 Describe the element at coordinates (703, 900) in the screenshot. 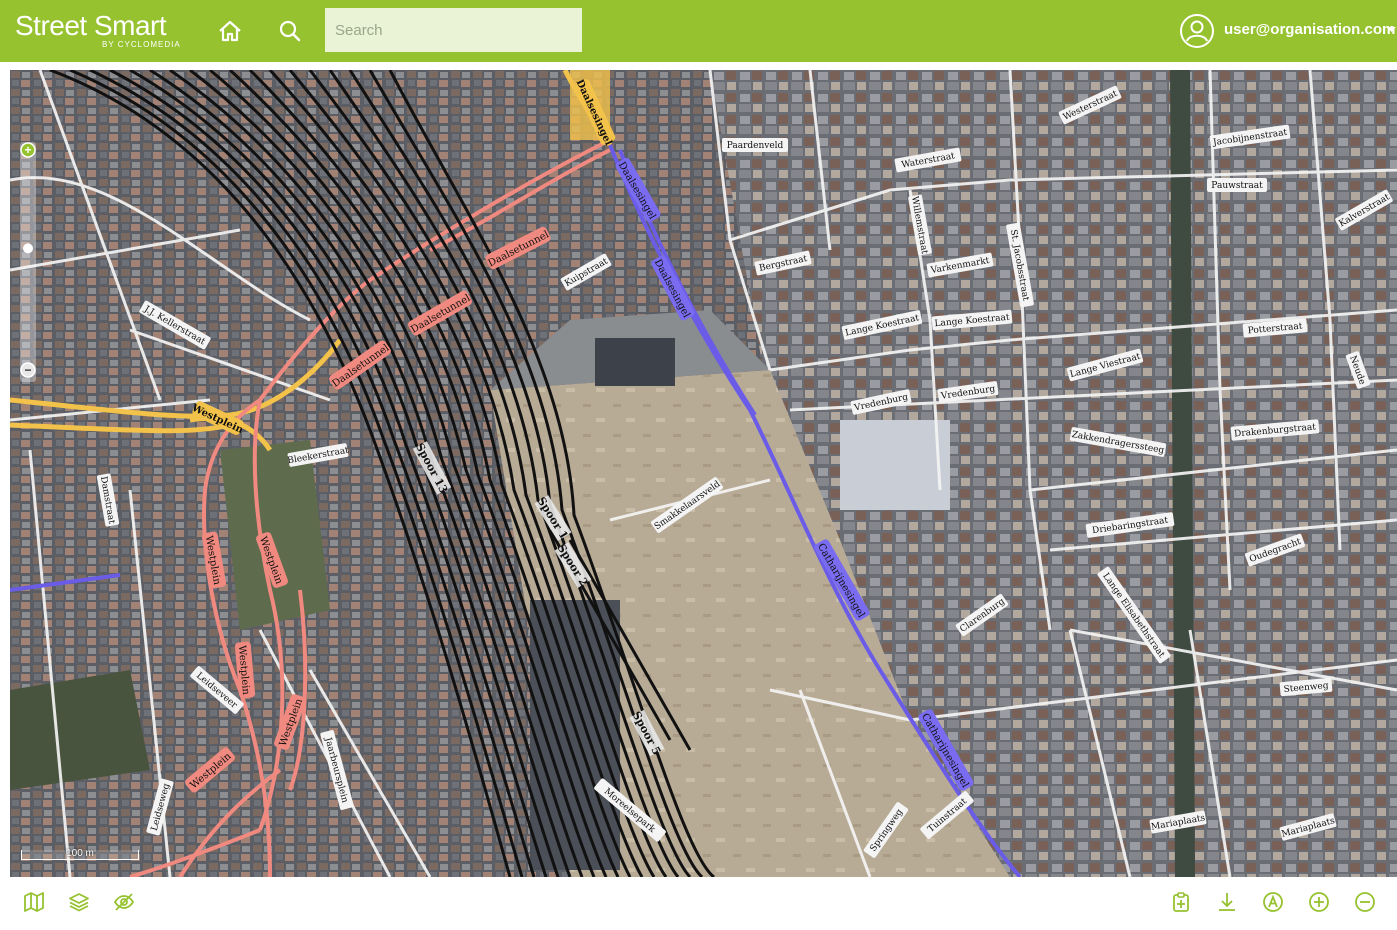

I see `bottom-toolbar` at that location.